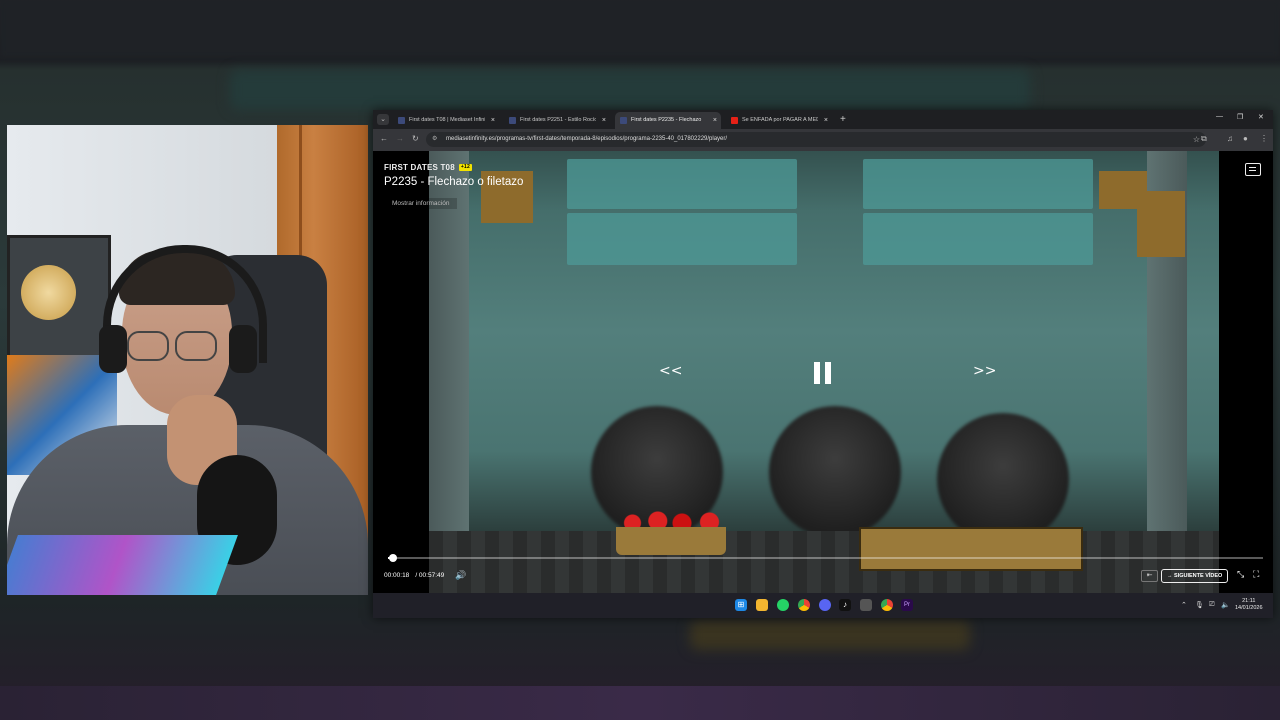 The image size is (1280, 720). What do you see at coordinates (825, 558) in the screenshot?
I see `progress-bar` at bounding box center [825, 558].